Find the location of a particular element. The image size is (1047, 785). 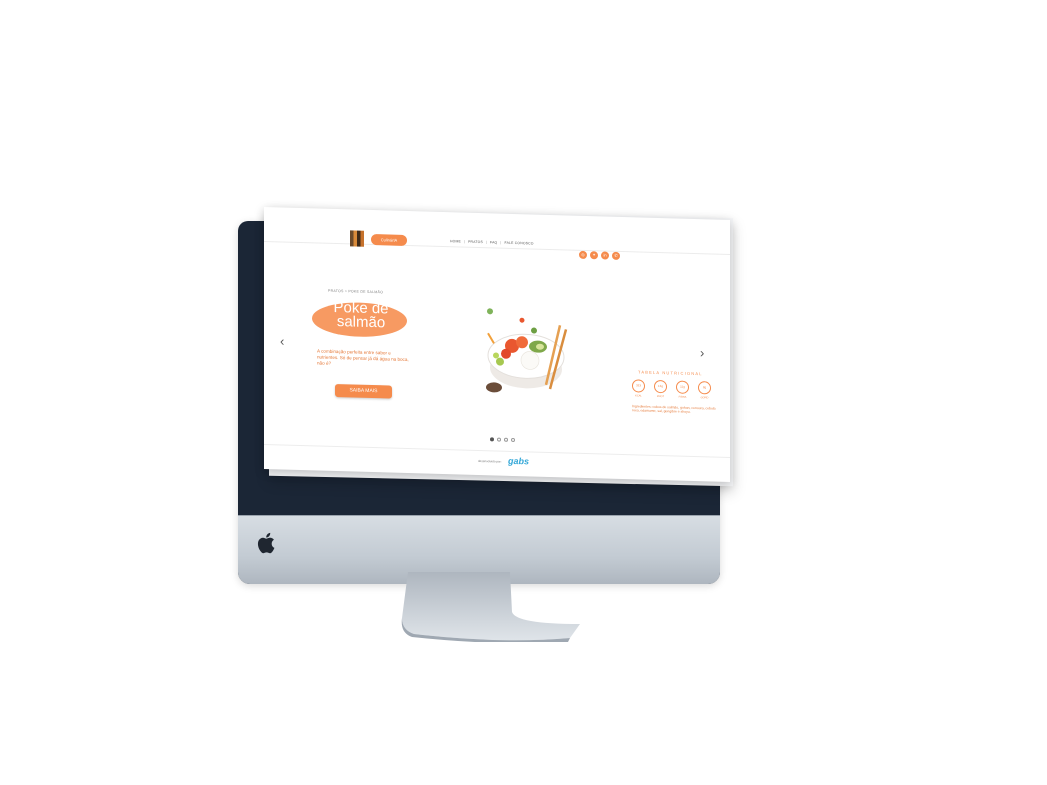

social-links: ◎ ✦ in ✆ is located at coordinates (599, 255).